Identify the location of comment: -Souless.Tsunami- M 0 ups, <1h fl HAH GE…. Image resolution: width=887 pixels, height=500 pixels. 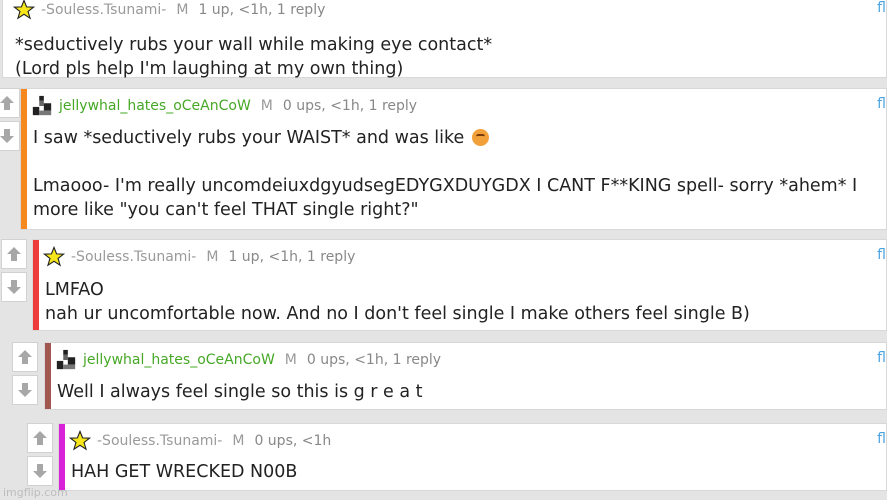
(443, 457).